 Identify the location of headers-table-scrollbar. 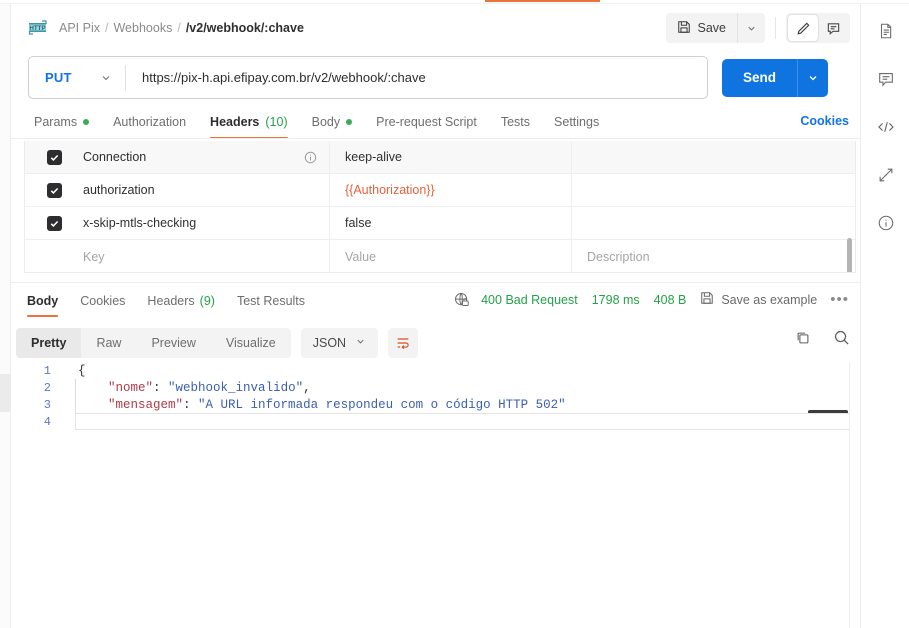
(849, 255).